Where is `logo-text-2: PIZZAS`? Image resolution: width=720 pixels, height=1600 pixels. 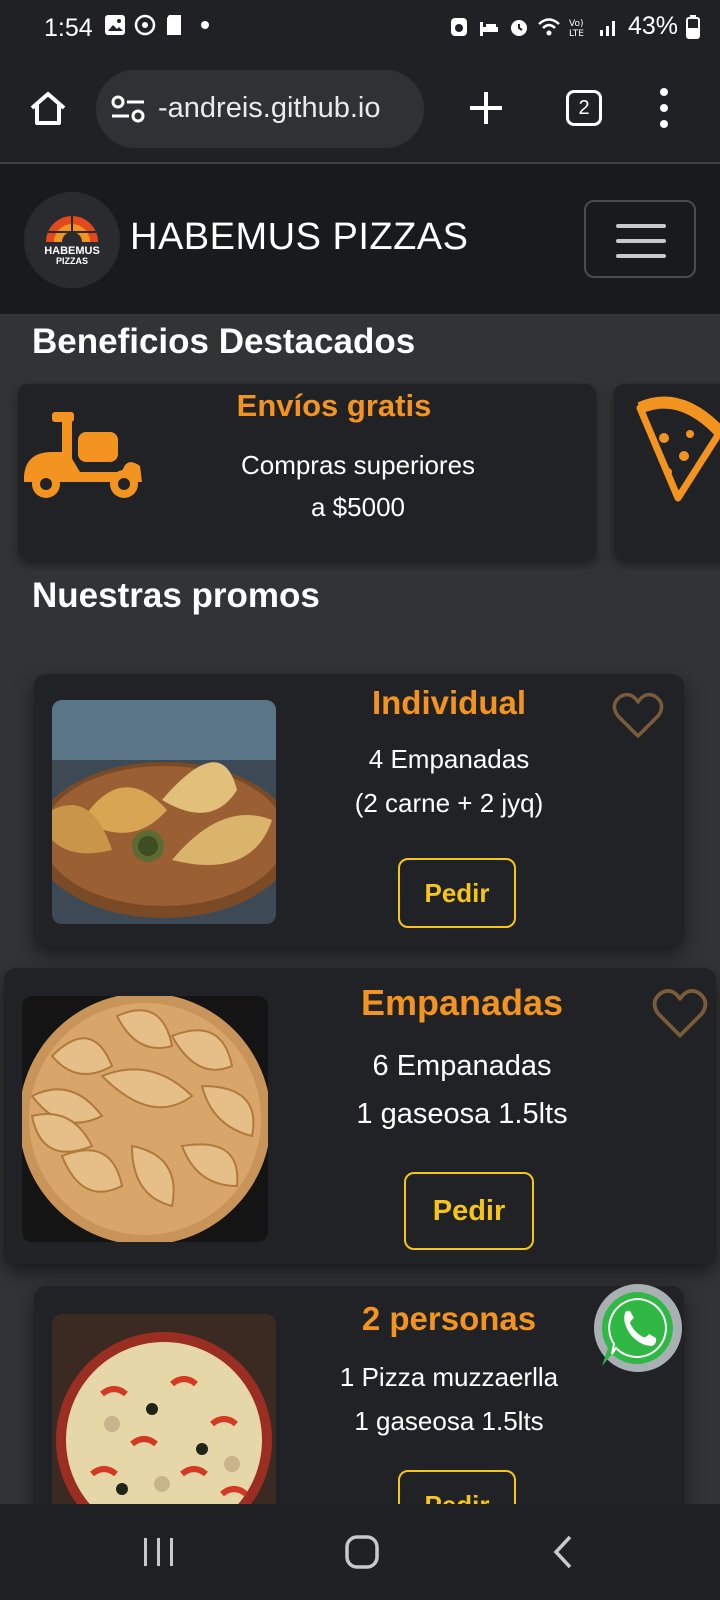
logo-text-2: PIZZAS is located at coordinates (72, 261).